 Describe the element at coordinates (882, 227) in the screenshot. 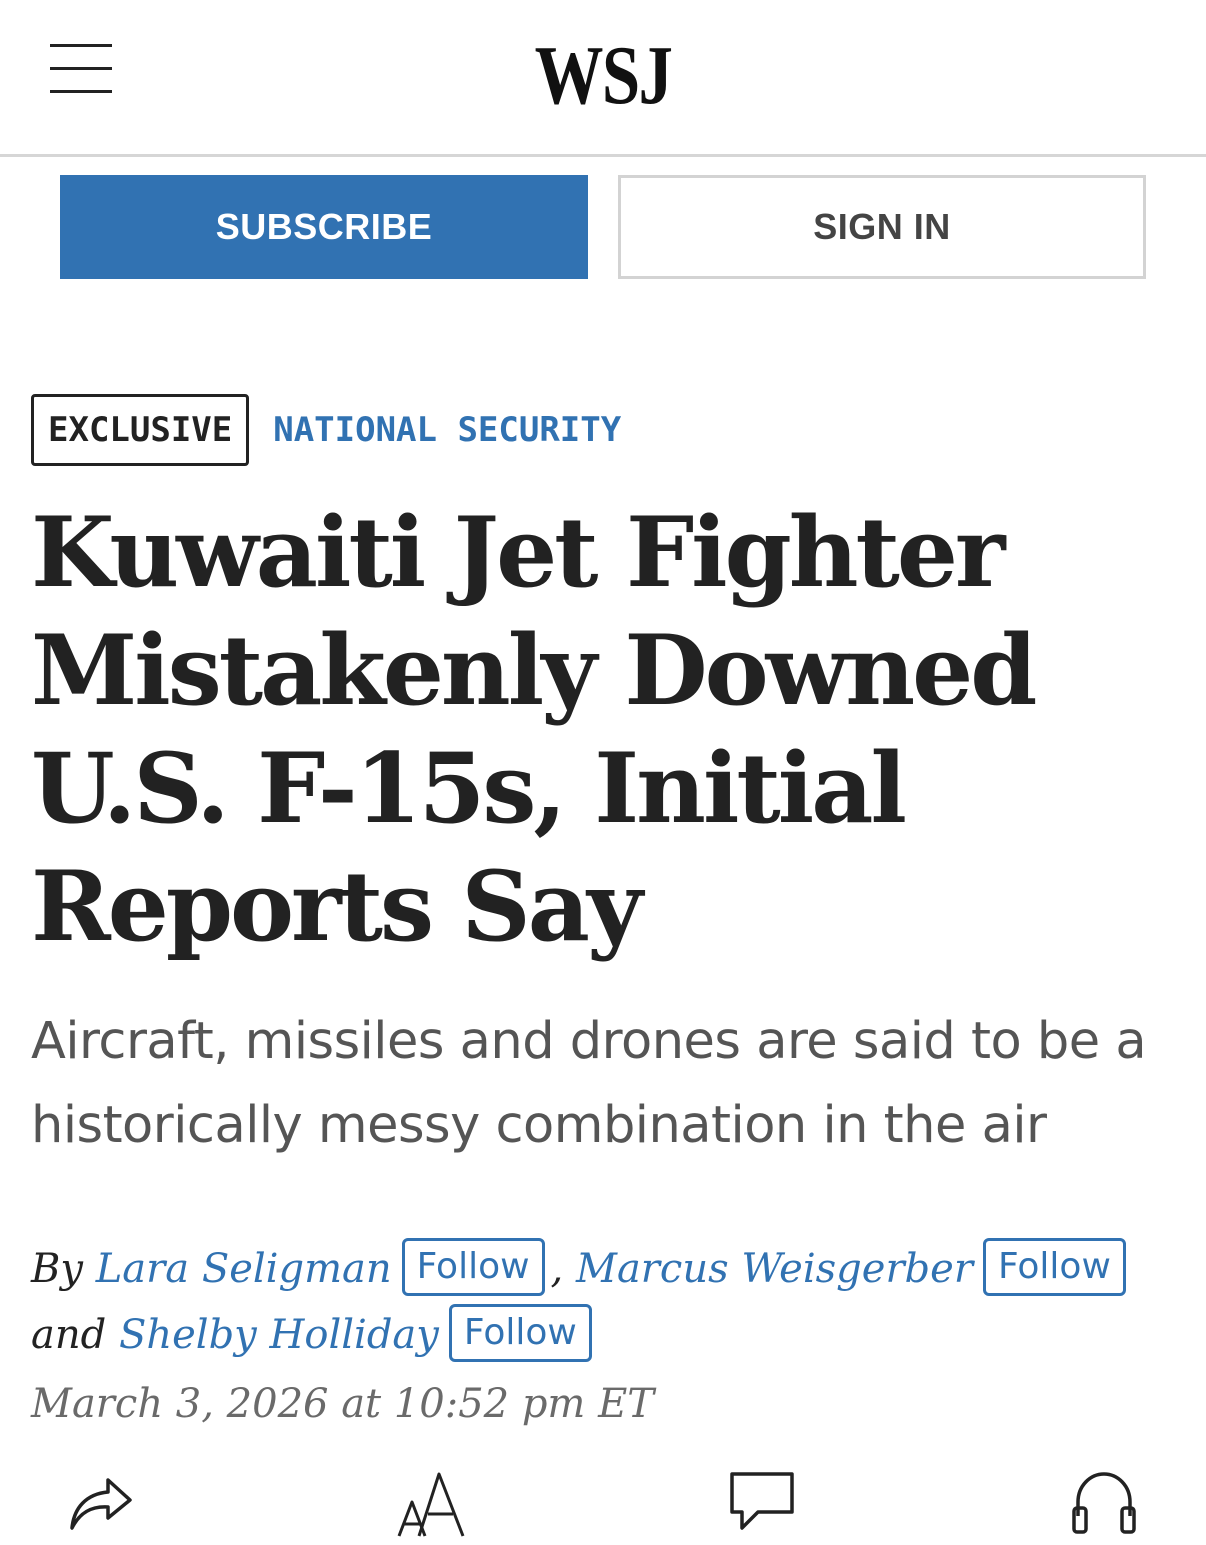

I see `sign-in-button: SIGN IN` at that location.